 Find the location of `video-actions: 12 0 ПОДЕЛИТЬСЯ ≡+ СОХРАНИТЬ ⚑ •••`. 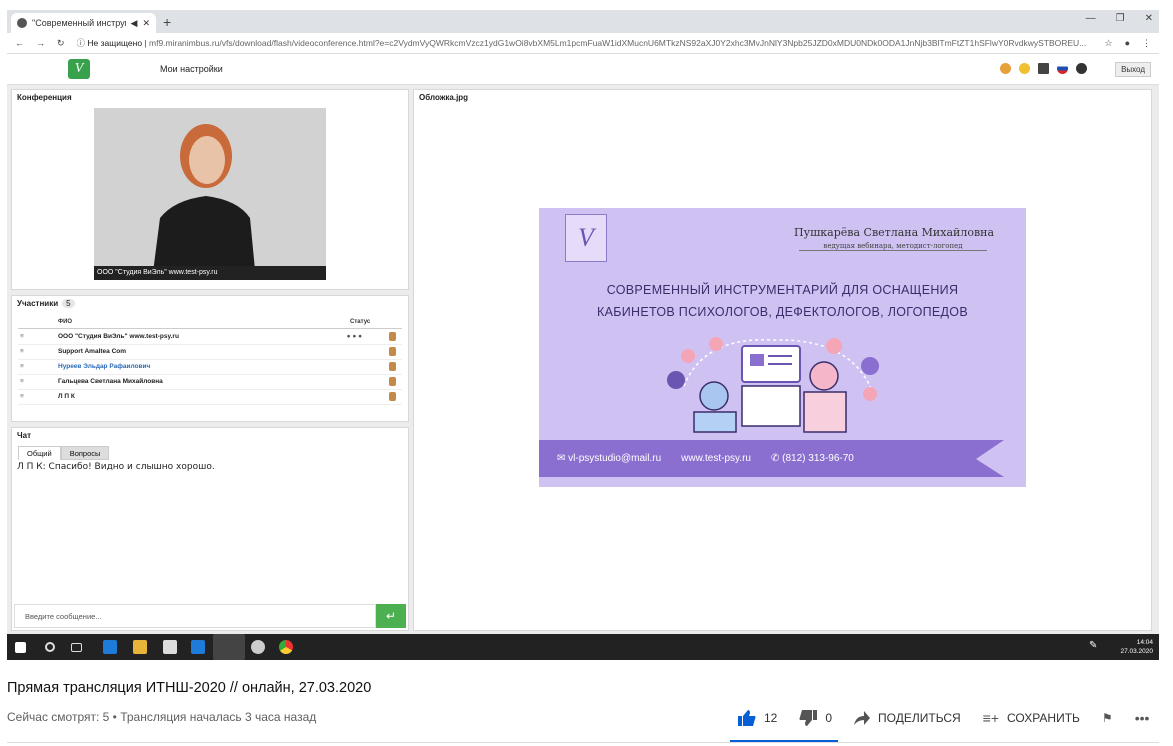

video-actions: 12 0 ПОДЕЛИТЬСЯ ≡+ СОХРАНИТЬ ⚑ ••• is located at coordinates (954, 718).